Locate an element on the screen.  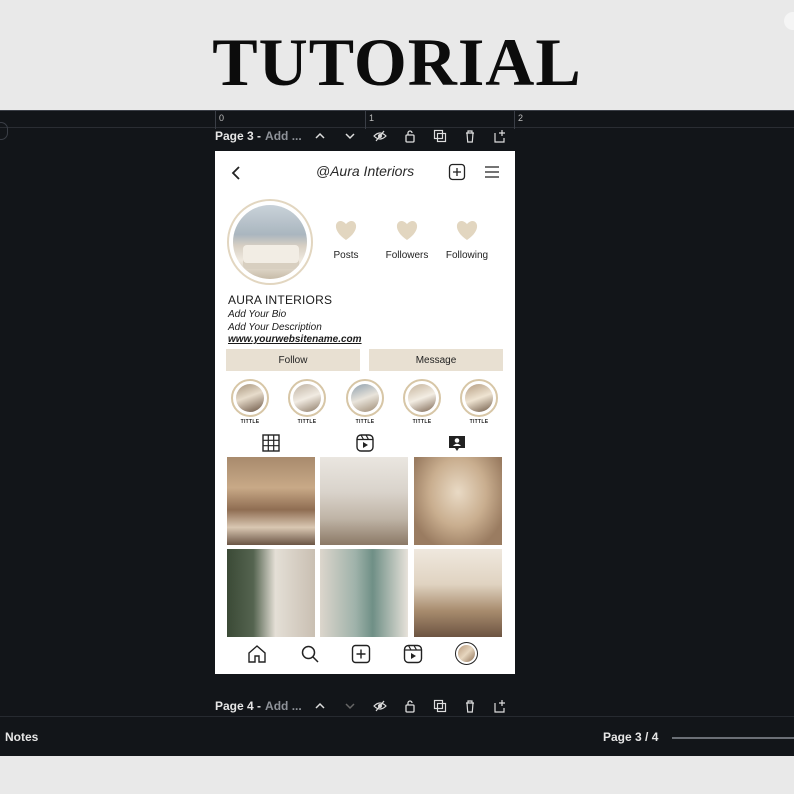
ruler-mark-2: 2 is located at coordinates (521, 118).